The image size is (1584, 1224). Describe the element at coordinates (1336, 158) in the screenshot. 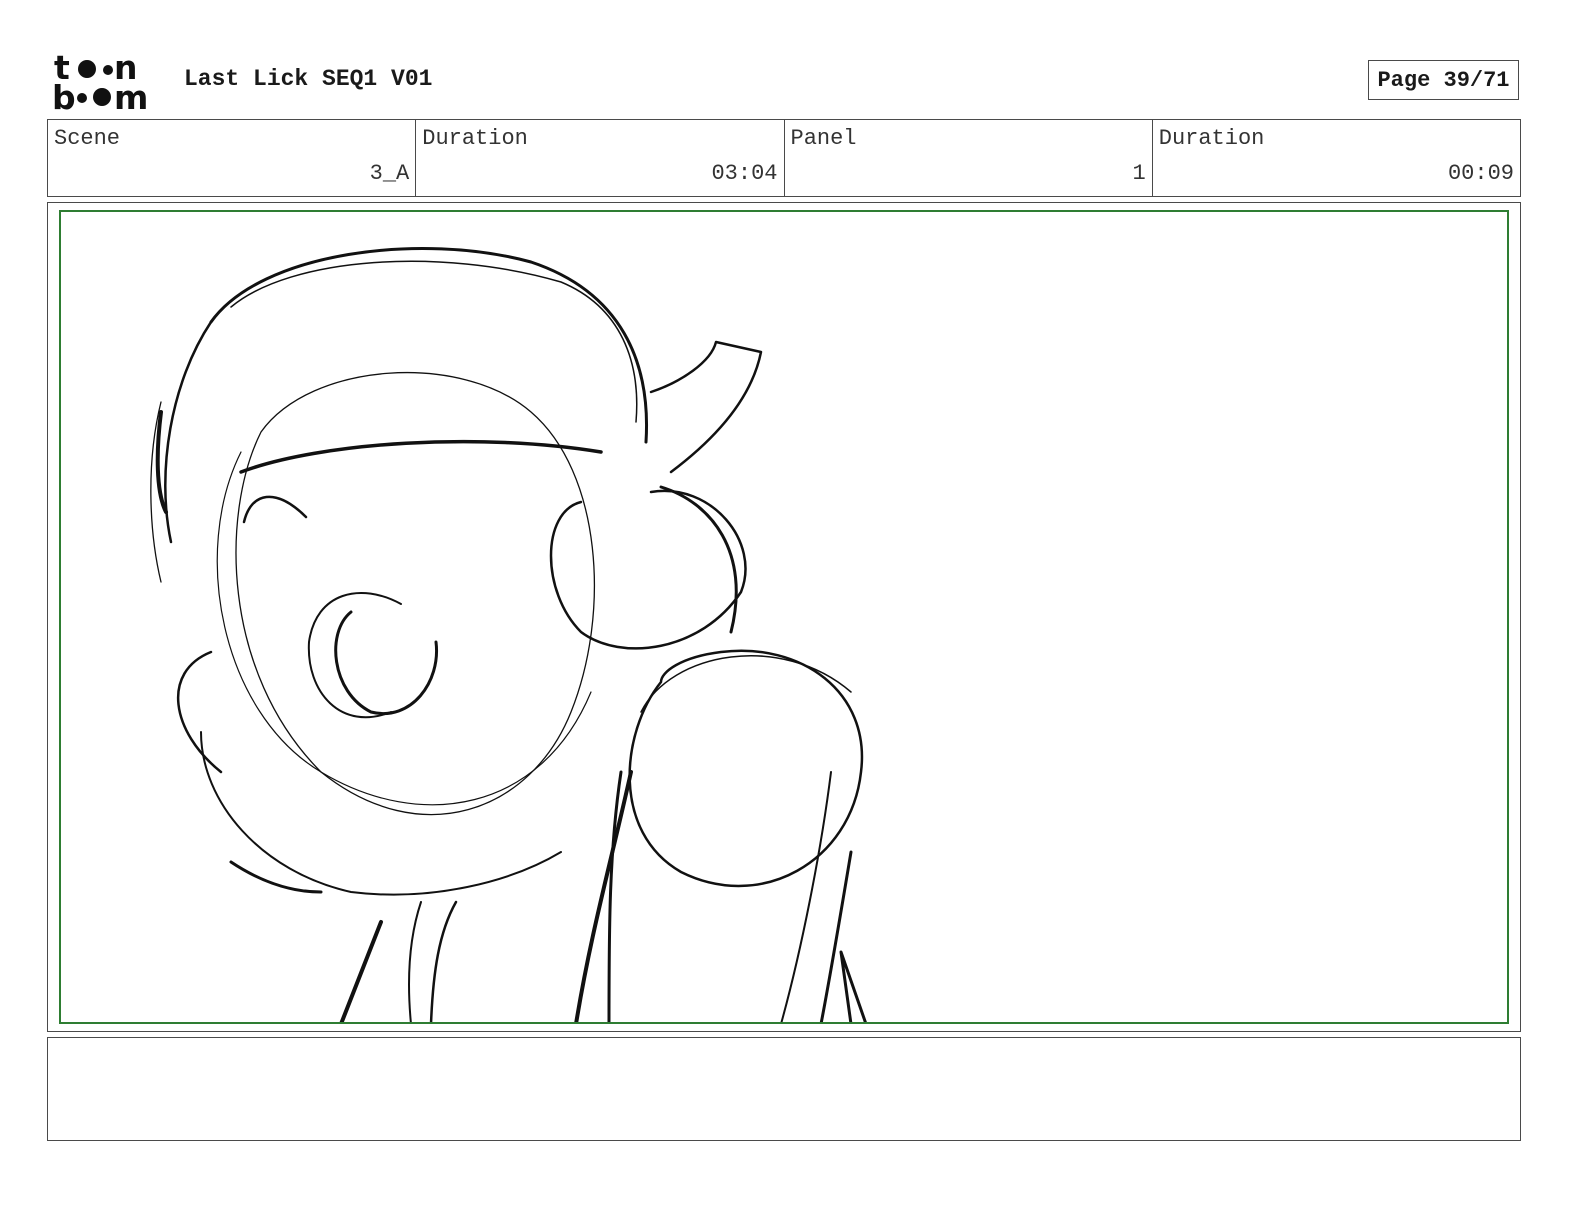

I see `panel-duration-cell: Duration 00:09` at that location.